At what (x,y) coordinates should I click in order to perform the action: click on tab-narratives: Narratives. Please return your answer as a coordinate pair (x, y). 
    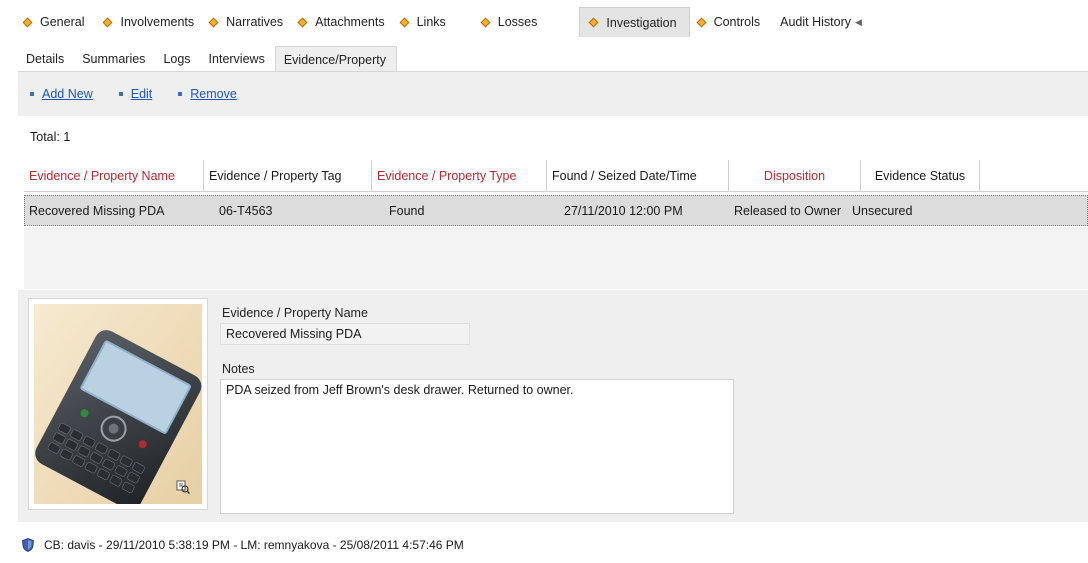
    Looking at the image, I should click on (247, 22).